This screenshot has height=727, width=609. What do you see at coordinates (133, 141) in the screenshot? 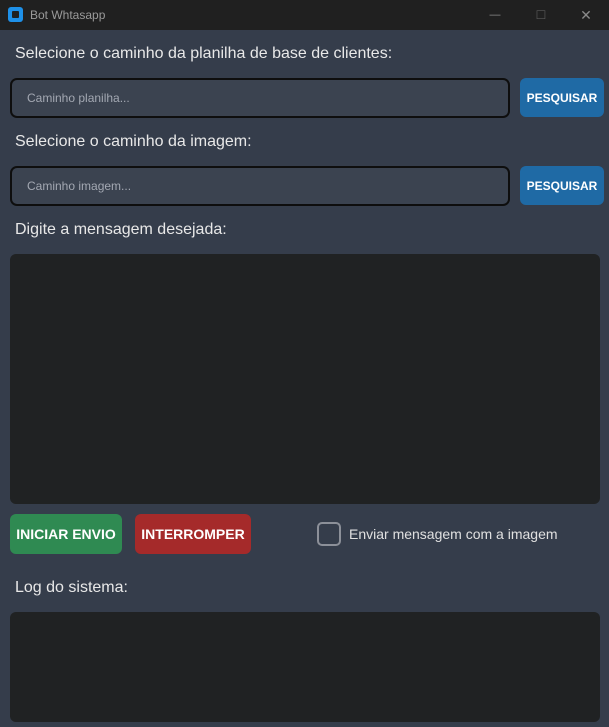
I see `image-path-label: Selecione o caminho da imagem:` at bounding box center [133, 141].